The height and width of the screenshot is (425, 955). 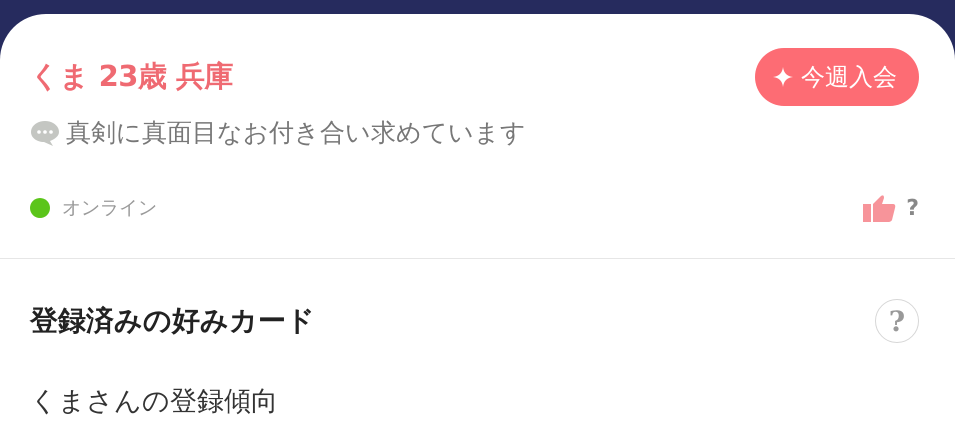 I want to click on section-subtitle: くまさんの登録傾向, so click(x=154, y=402).